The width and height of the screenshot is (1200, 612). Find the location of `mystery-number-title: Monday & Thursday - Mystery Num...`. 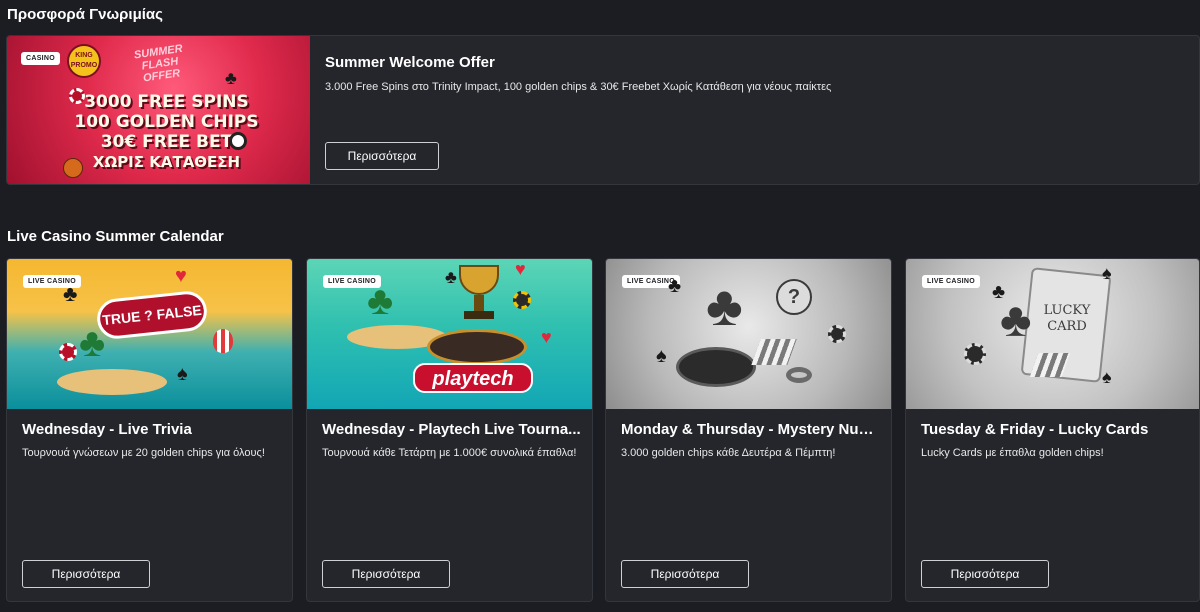

mystery-number-title: Monday & Thursday - Mystery Num... is located at coordinates (751, 429).